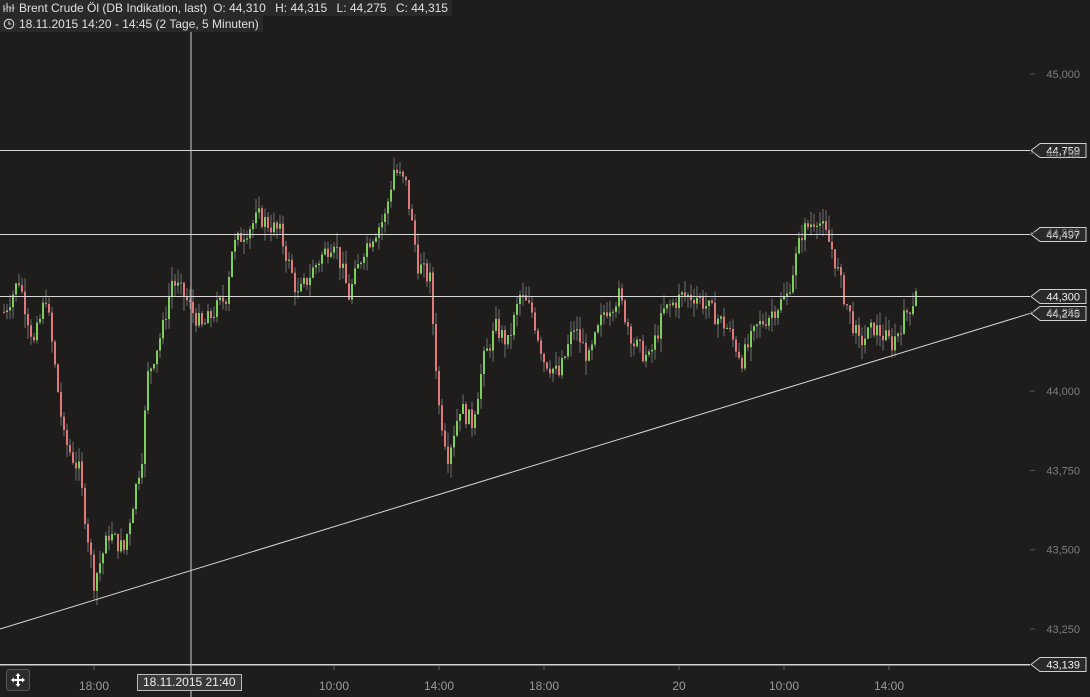  I want to click on move-tool-button, so click(18, 680).